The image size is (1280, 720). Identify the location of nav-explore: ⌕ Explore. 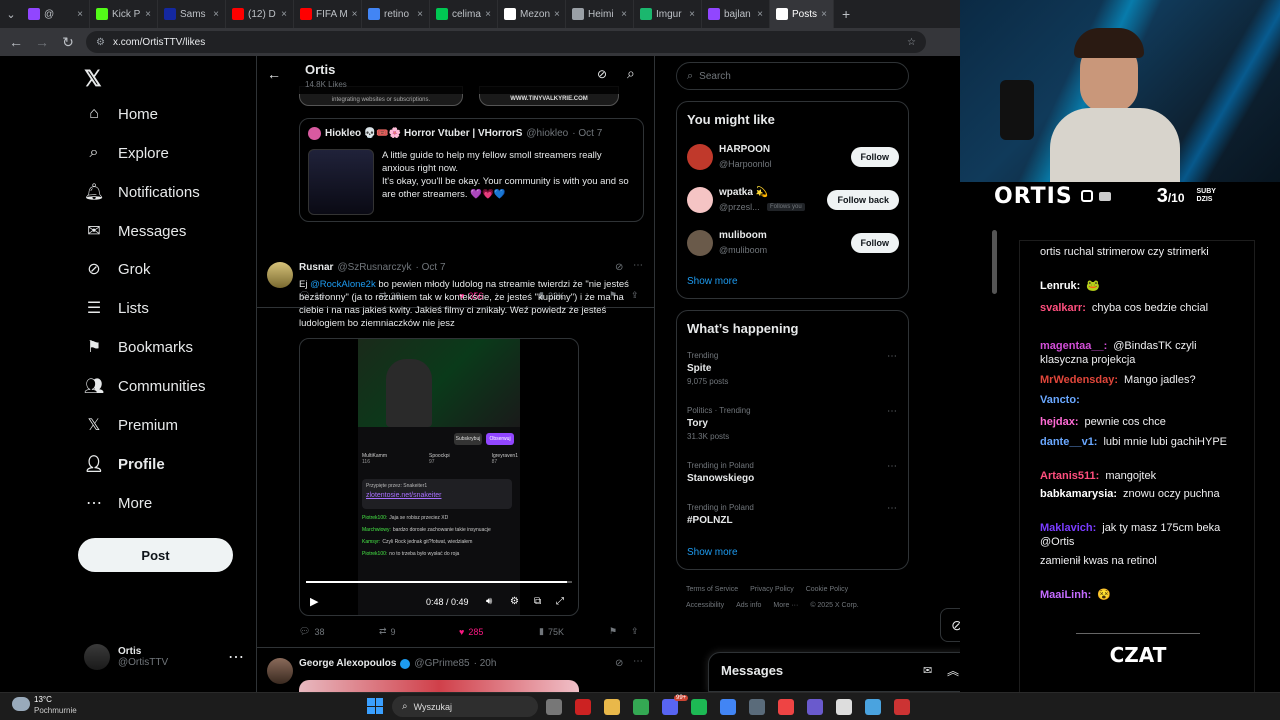
(126, 153).